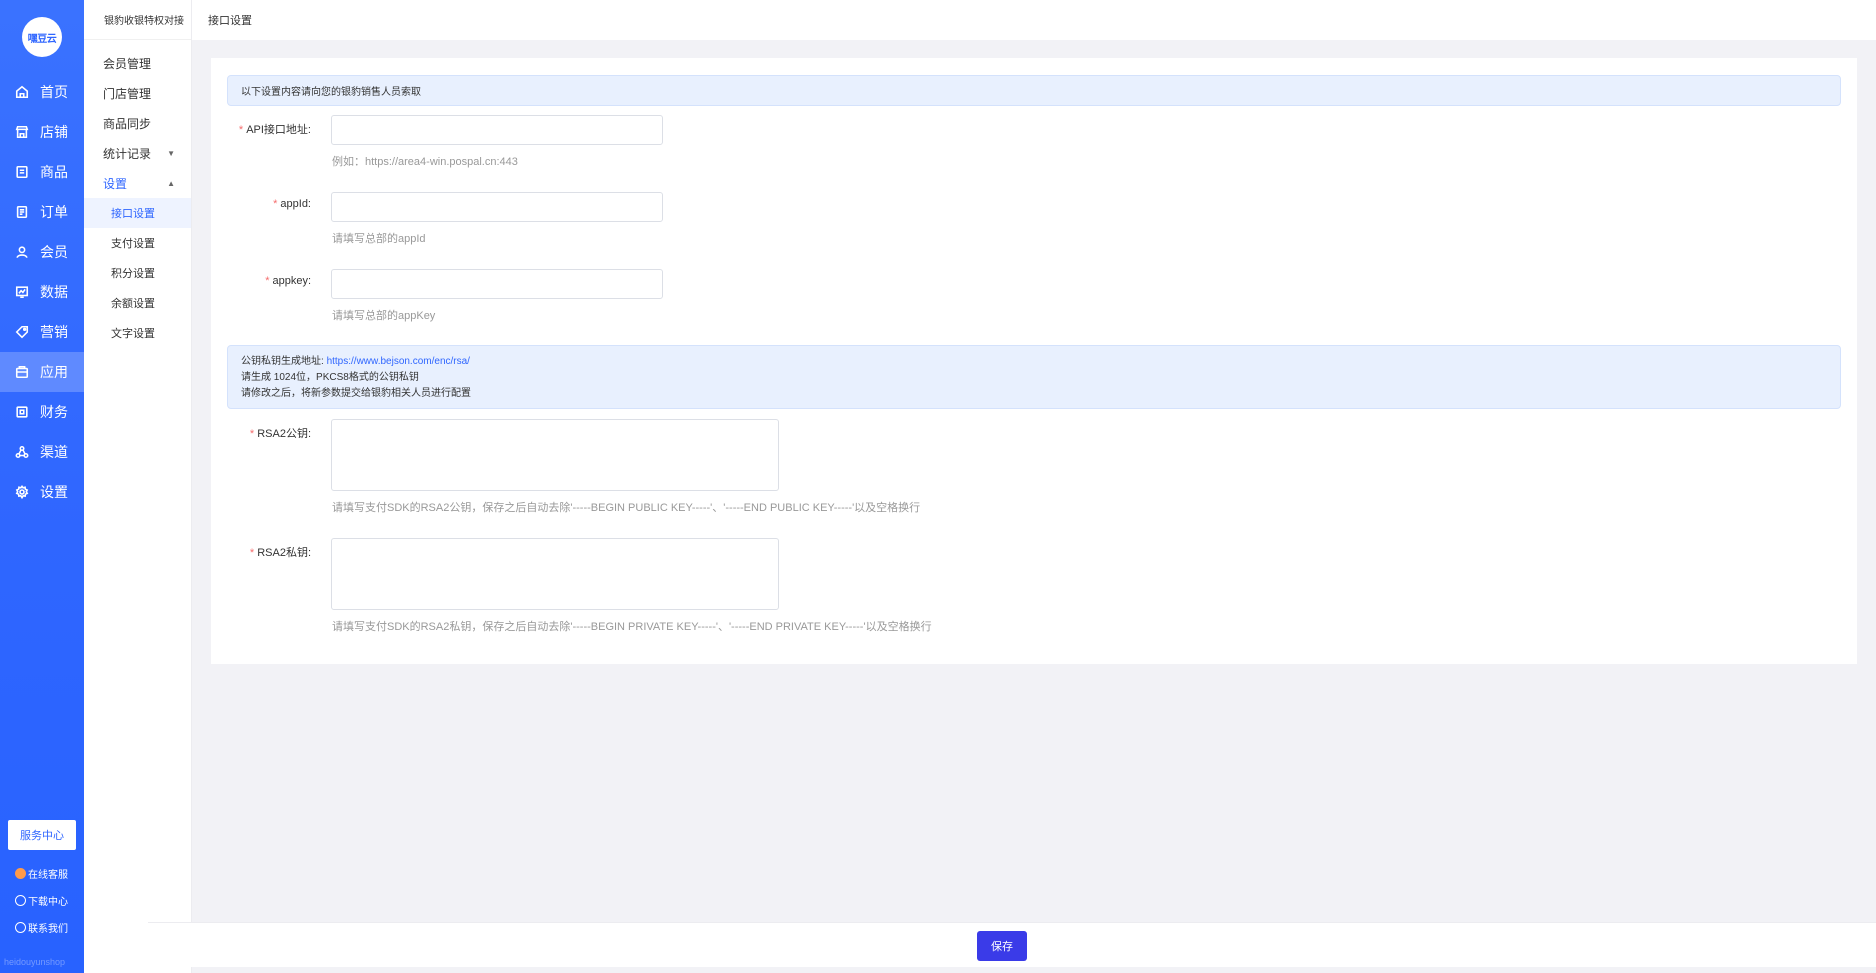 Image resolution: width=1876 pixels, height=973 pixels. Describe the element at coordinates (497, 130) in the screenshot. I see `api-url-input` at that location.